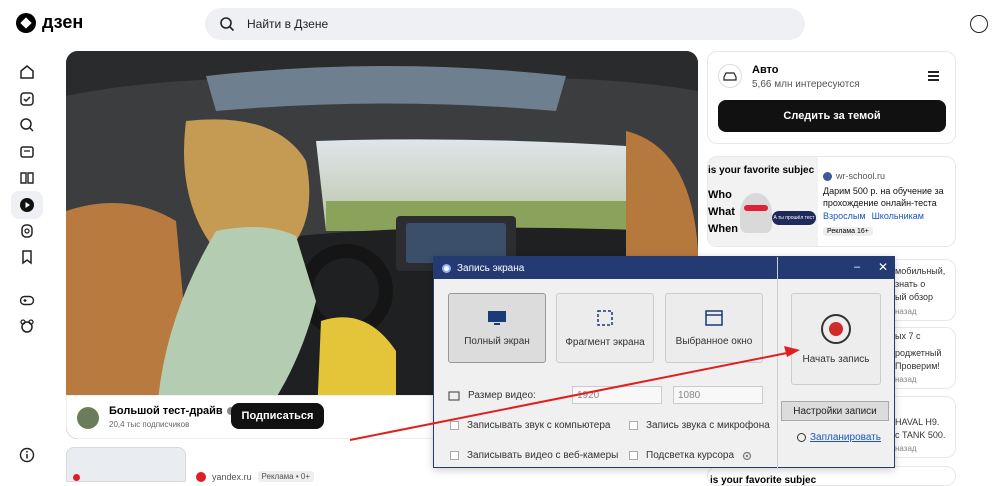 Image resolution: width=1000 pixels, height=486 pixels. I want to click on mode-full-label: Полный экран, so click(497, 341).